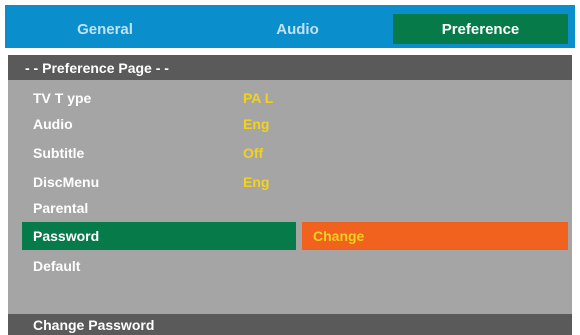 The width and height of the screenshot is (580, 335). What do you see at coordinates (258, 98) in the screenshot?
I see `setting-value: PA L` at bounding box center [258, 98].